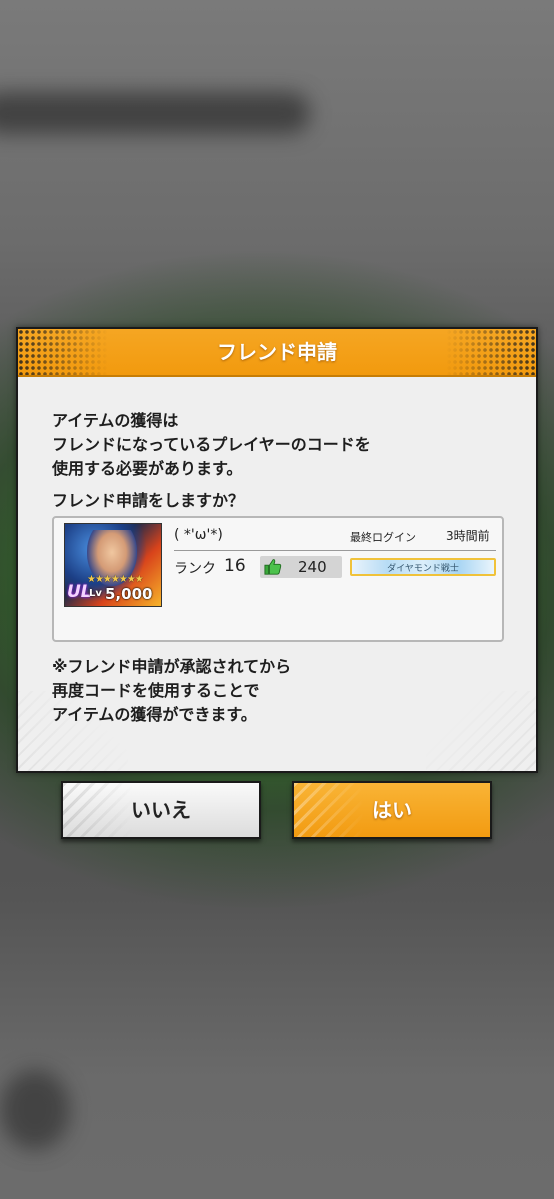 Image resolution: width=554 pixels, height=1199 pixels. I want to click on message-line: アイテムの獲得は, so click(115, 420).